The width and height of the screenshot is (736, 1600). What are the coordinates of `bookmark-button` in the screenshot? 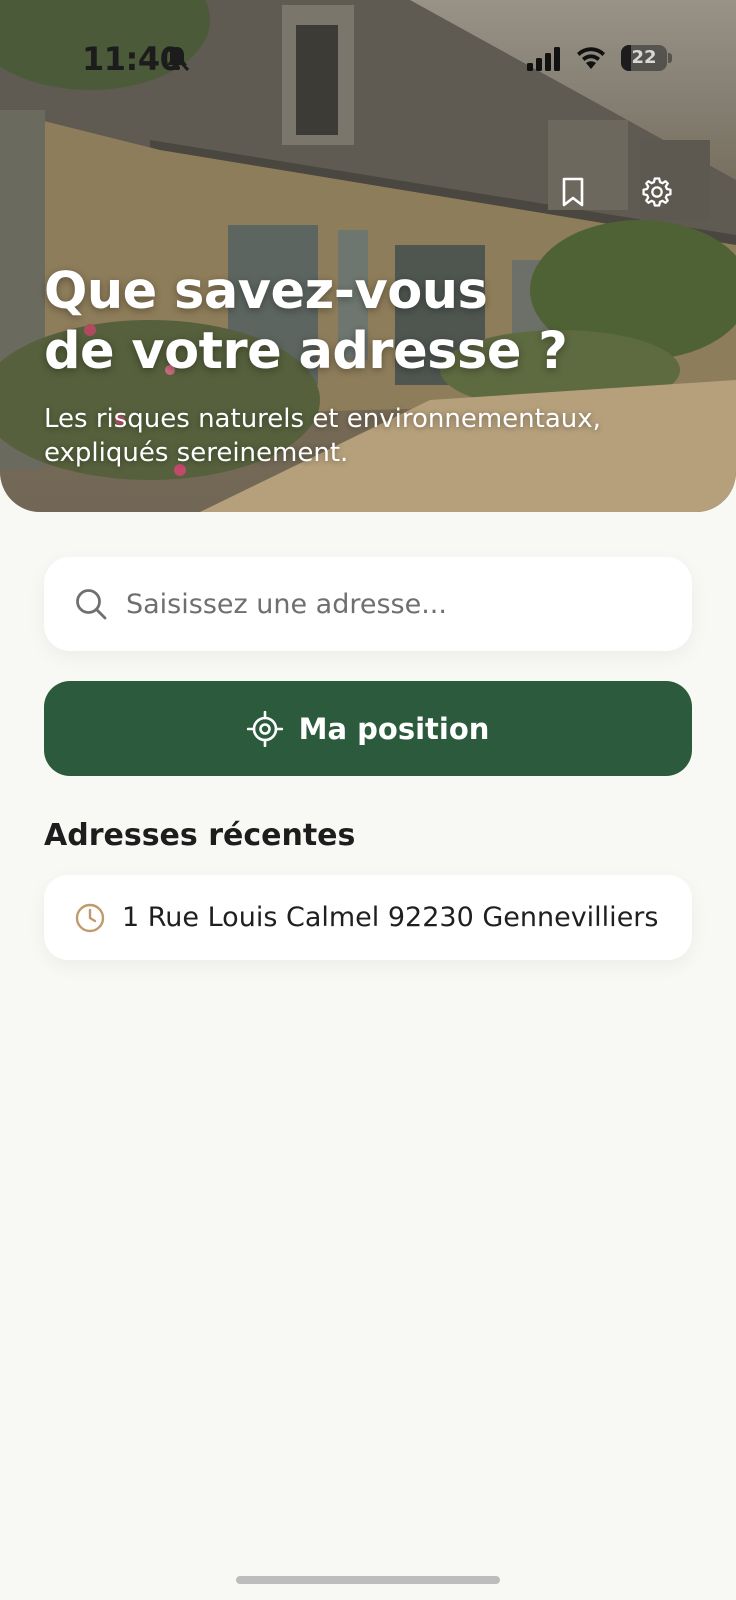 It's located at (573, 192).